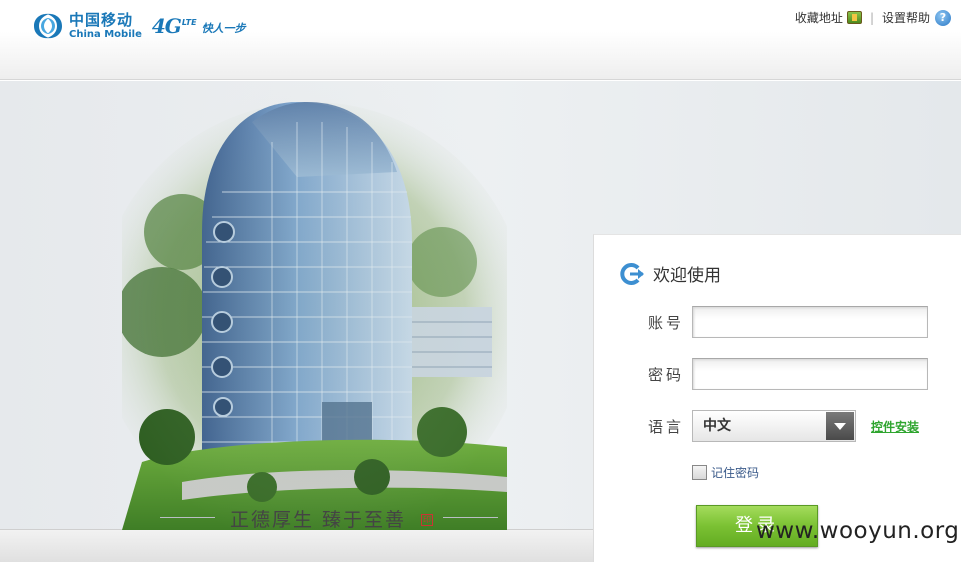  I want to click on bookmark-link: 收藏地址, so click(828, 17).